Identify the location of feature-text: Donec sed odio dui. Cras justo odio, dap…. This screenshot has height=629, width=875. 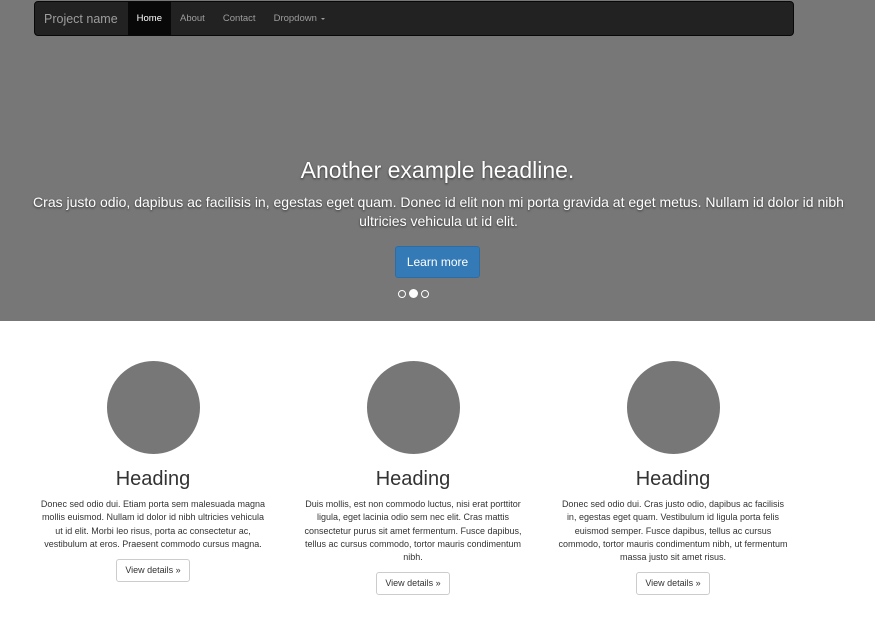
(673, 531).